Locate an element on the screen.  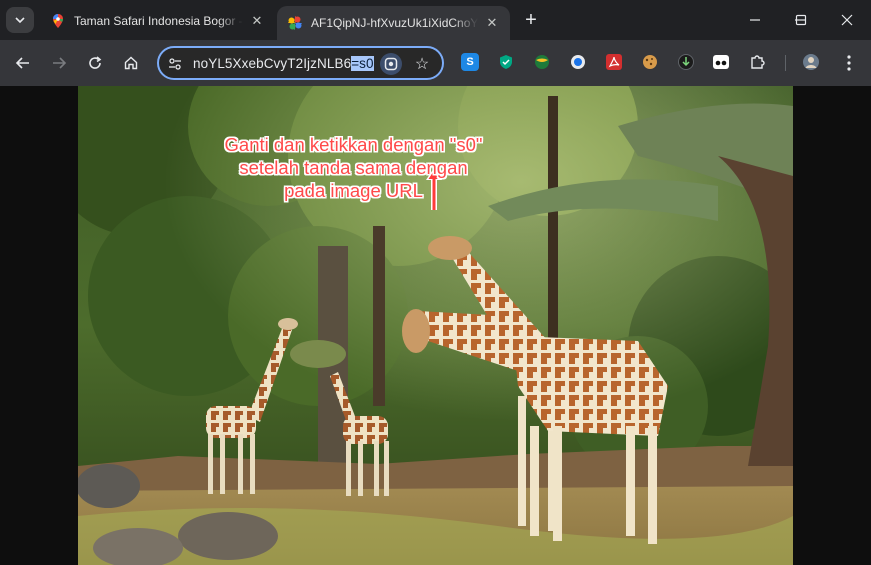
eye-extension-icon is located at coordinates (721, 62).